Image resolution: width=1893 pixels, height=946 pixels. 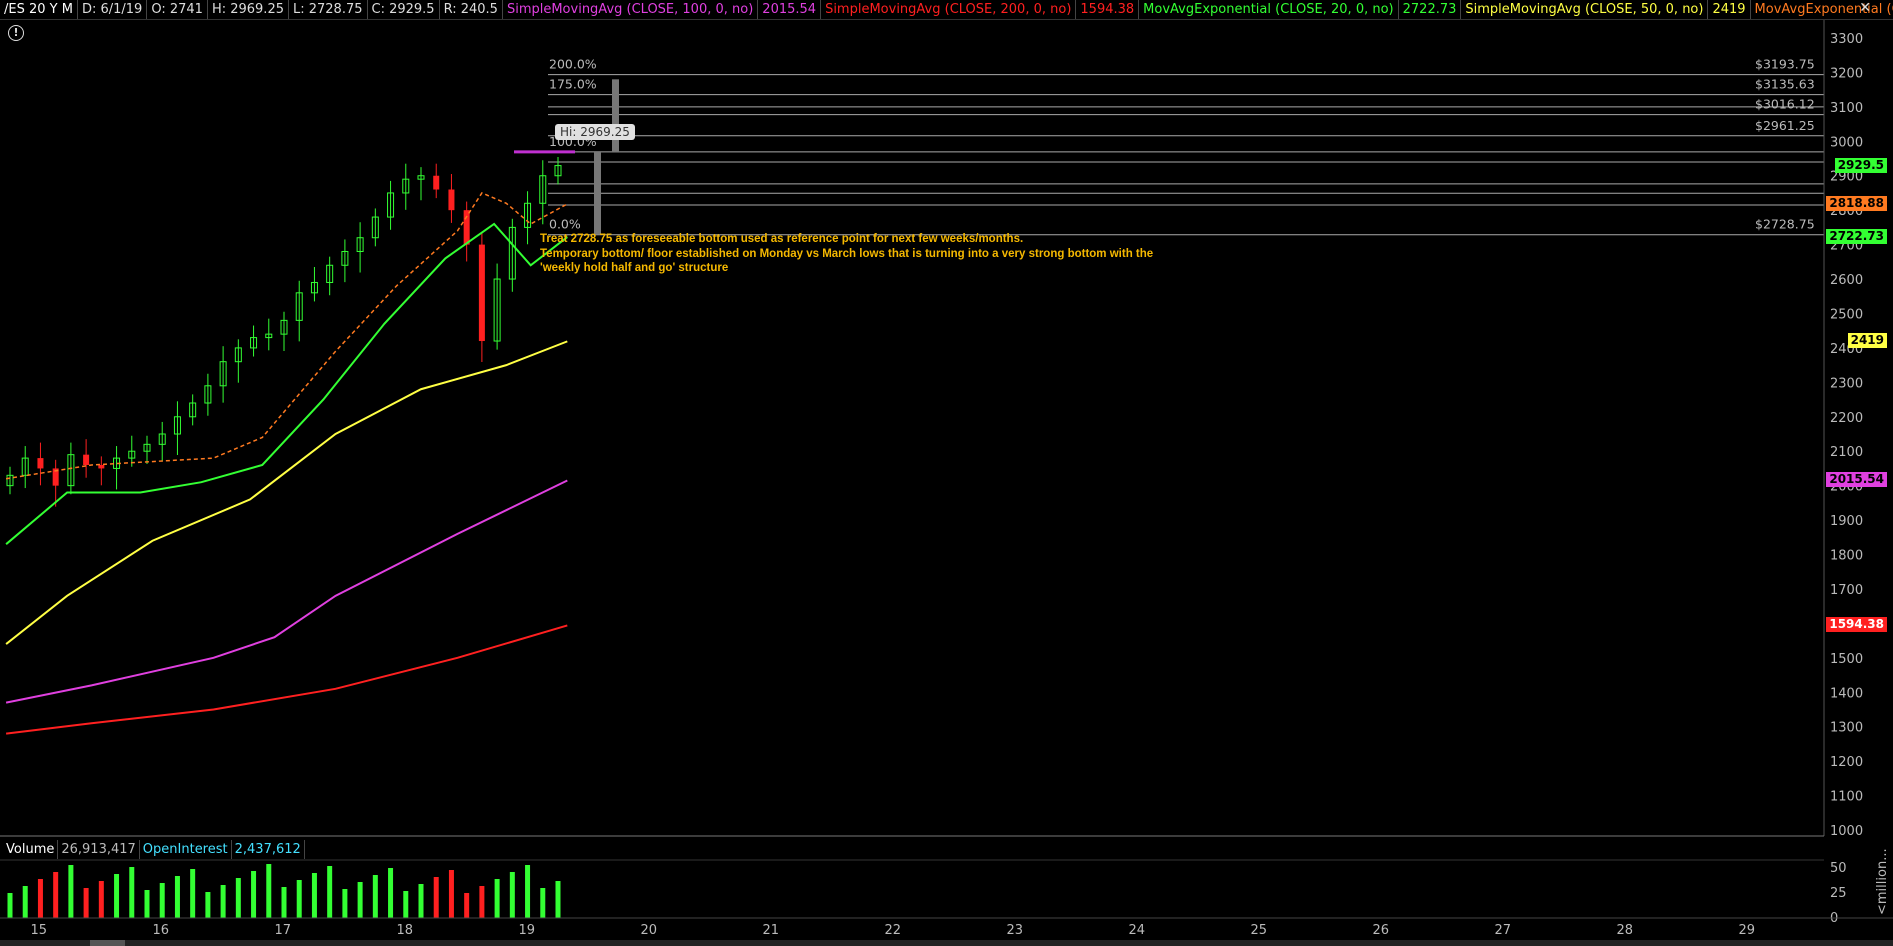 I want to click on open-label: O: 2741, so click(x=177, y=9).